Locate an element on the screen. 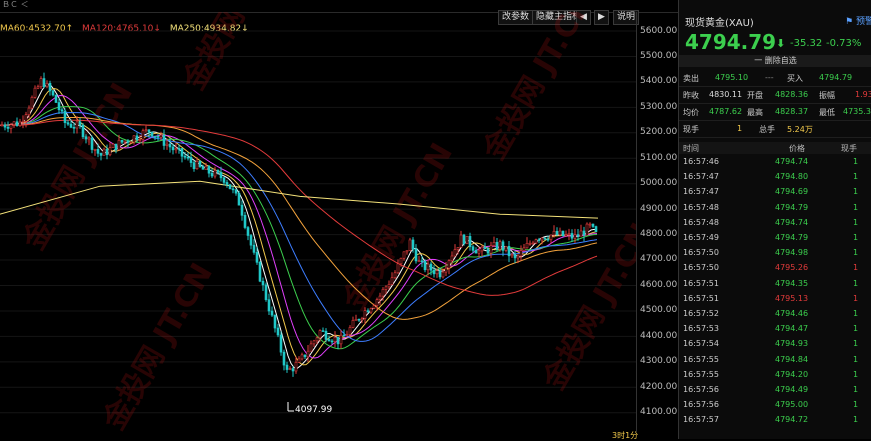  price-tick: 5000.00 is located at coordinates (659, 183).